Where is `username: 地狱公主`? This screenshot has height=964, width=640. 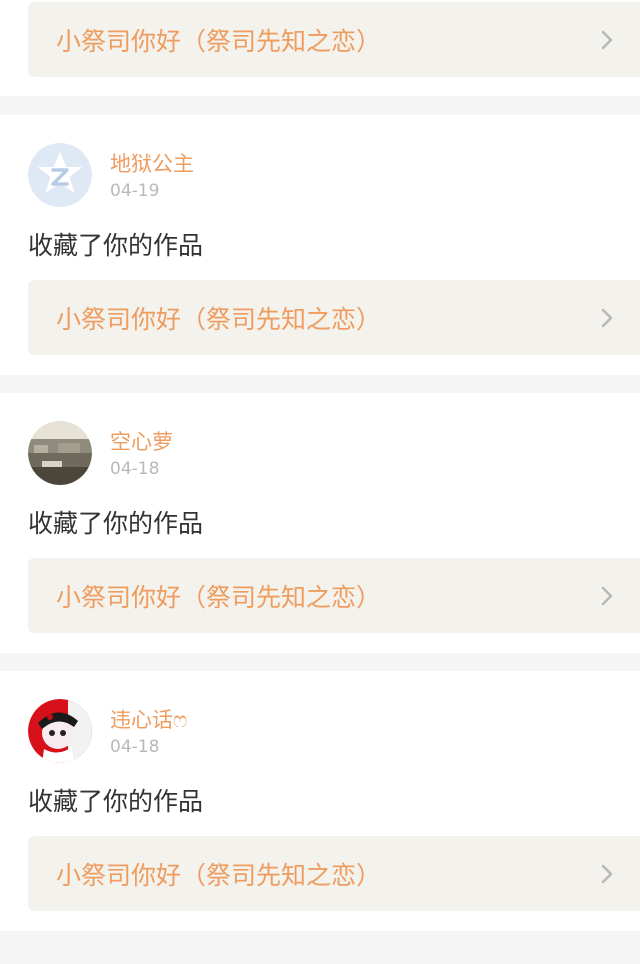
username: 地狱公主 is located at coordinates (152, 163).